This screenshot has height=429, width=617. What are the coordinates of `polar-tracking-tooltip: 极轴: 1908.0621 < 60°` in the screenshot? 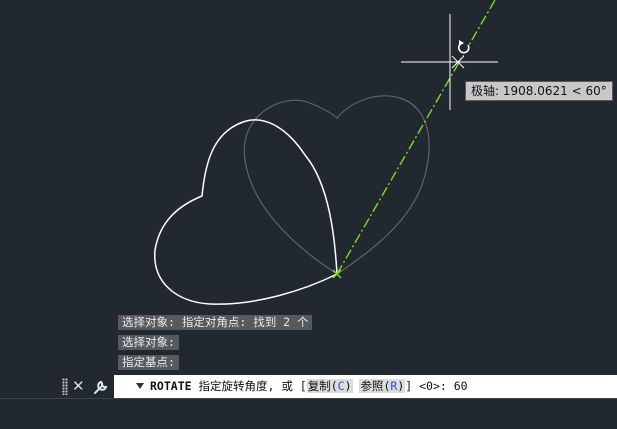 It's located at (539, 91).